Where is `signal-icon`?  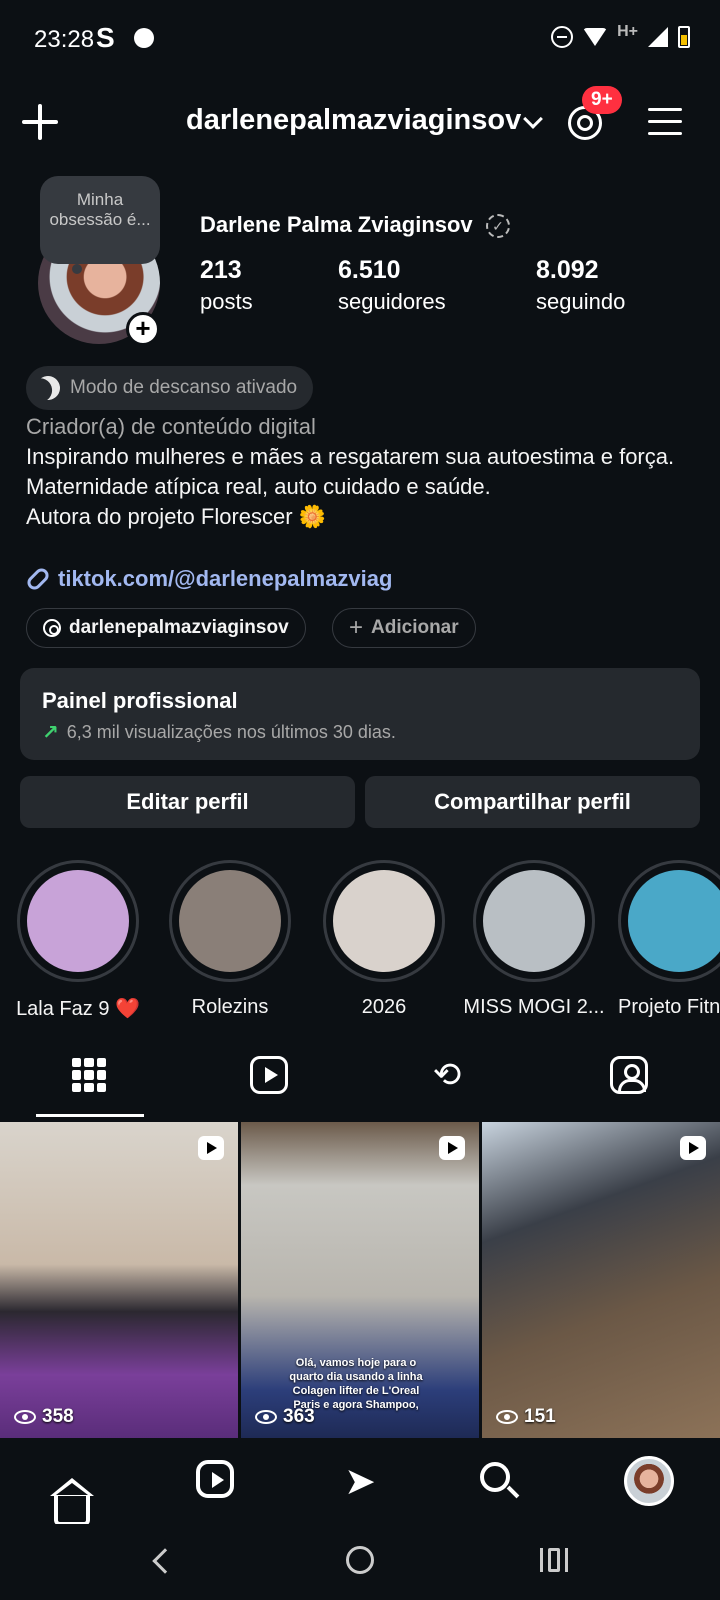
signal-icon is located at coordinates (658, 37).